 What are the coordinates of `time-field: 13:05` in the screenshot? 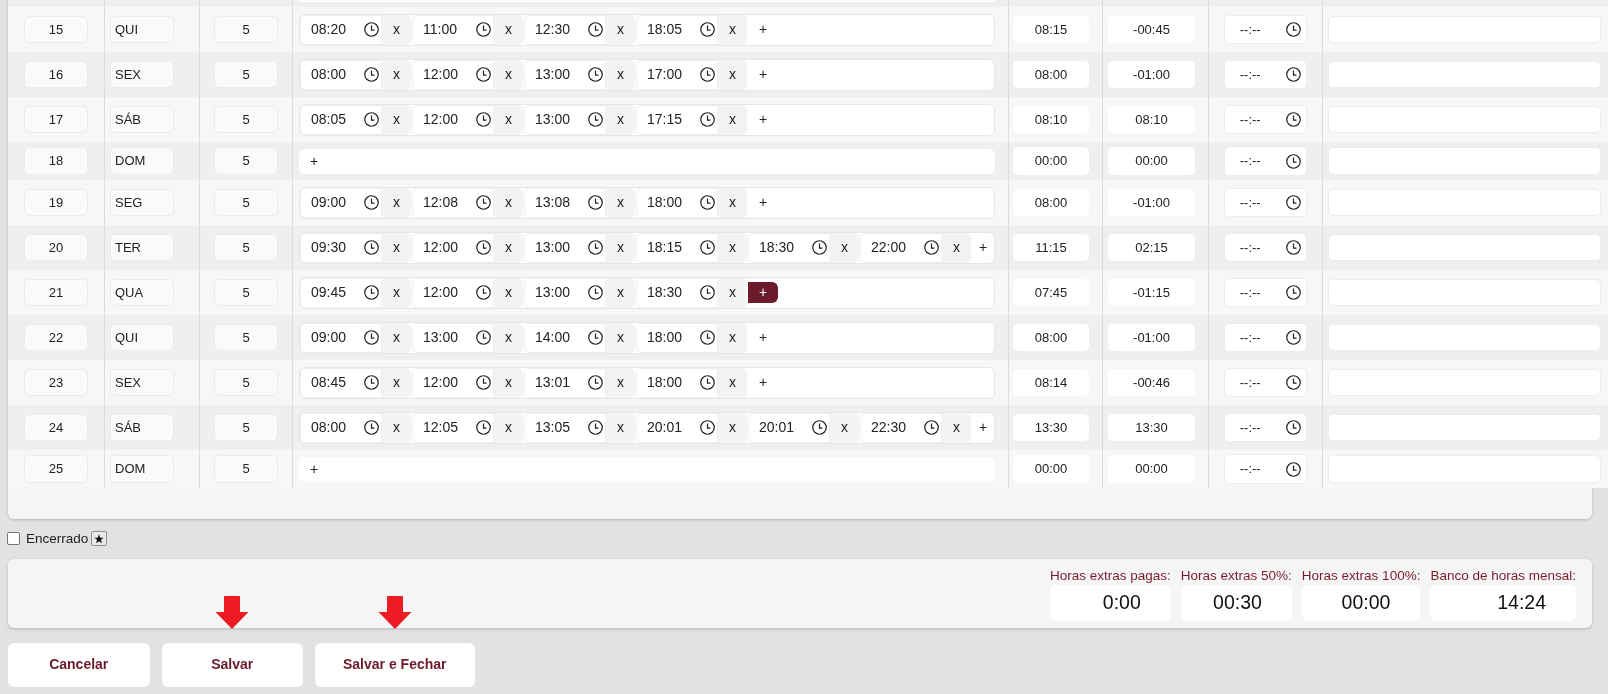 It's located at (565, 427).